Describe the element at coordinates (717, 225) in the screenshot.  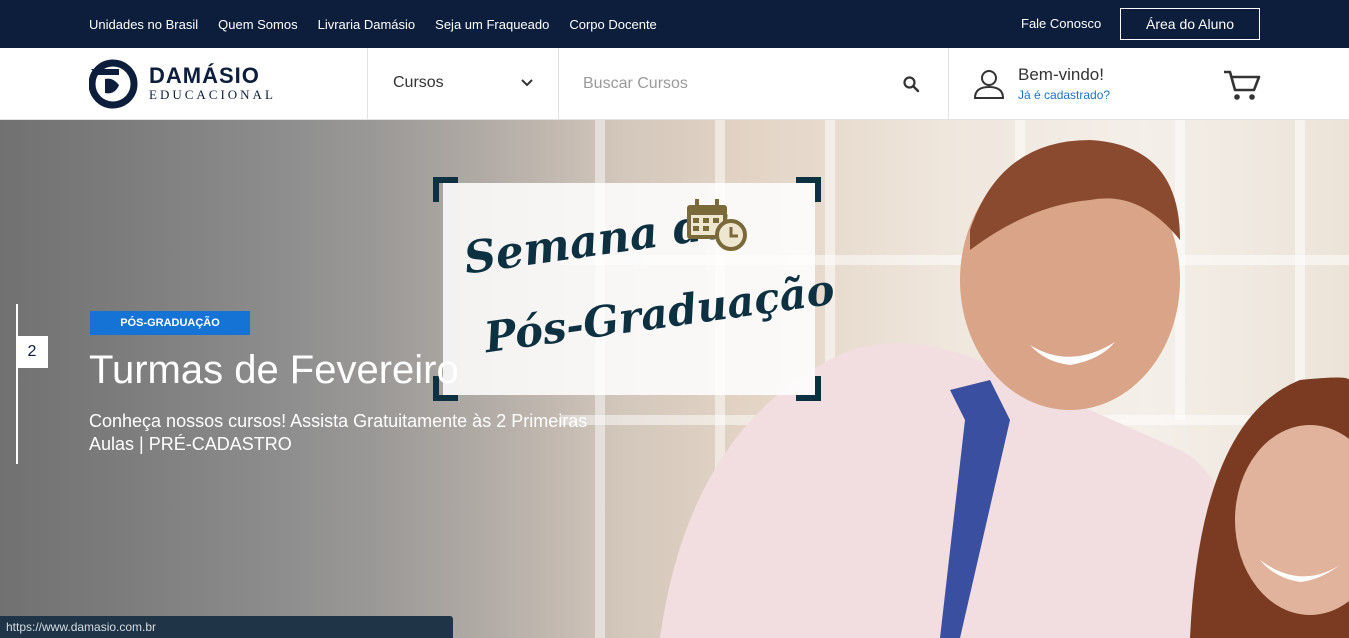
I see `calendar-clock-icon` at that location.